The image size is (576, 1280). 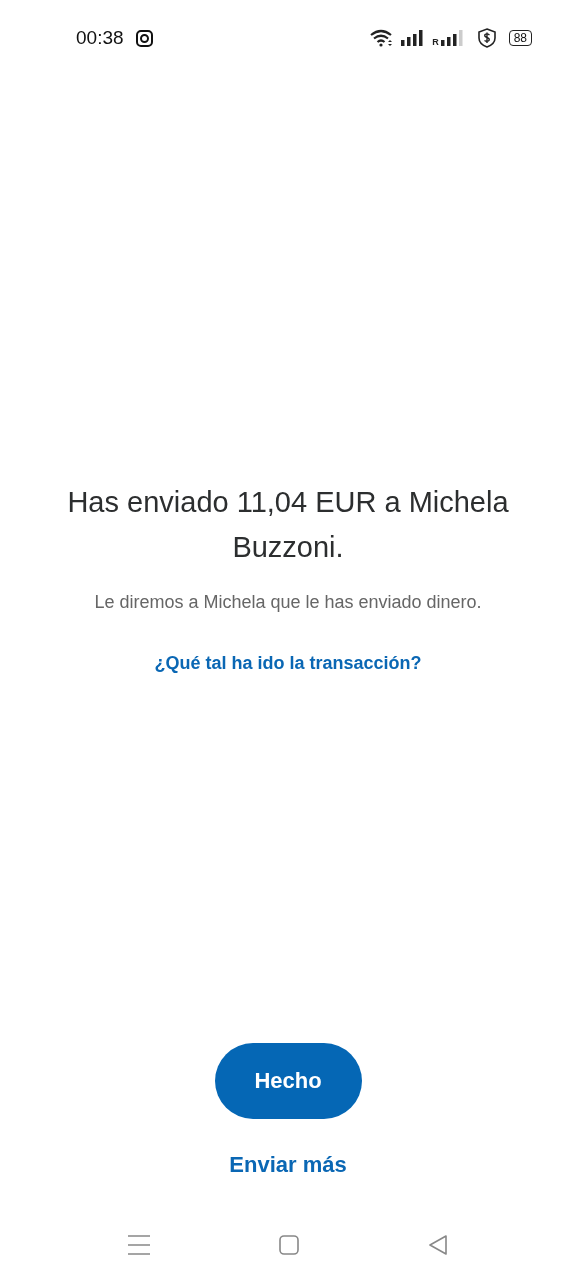 What do you see at coordinates (289, 1245) in the screenshot?
I see `home-icon` at bounding box center [289, 1245].